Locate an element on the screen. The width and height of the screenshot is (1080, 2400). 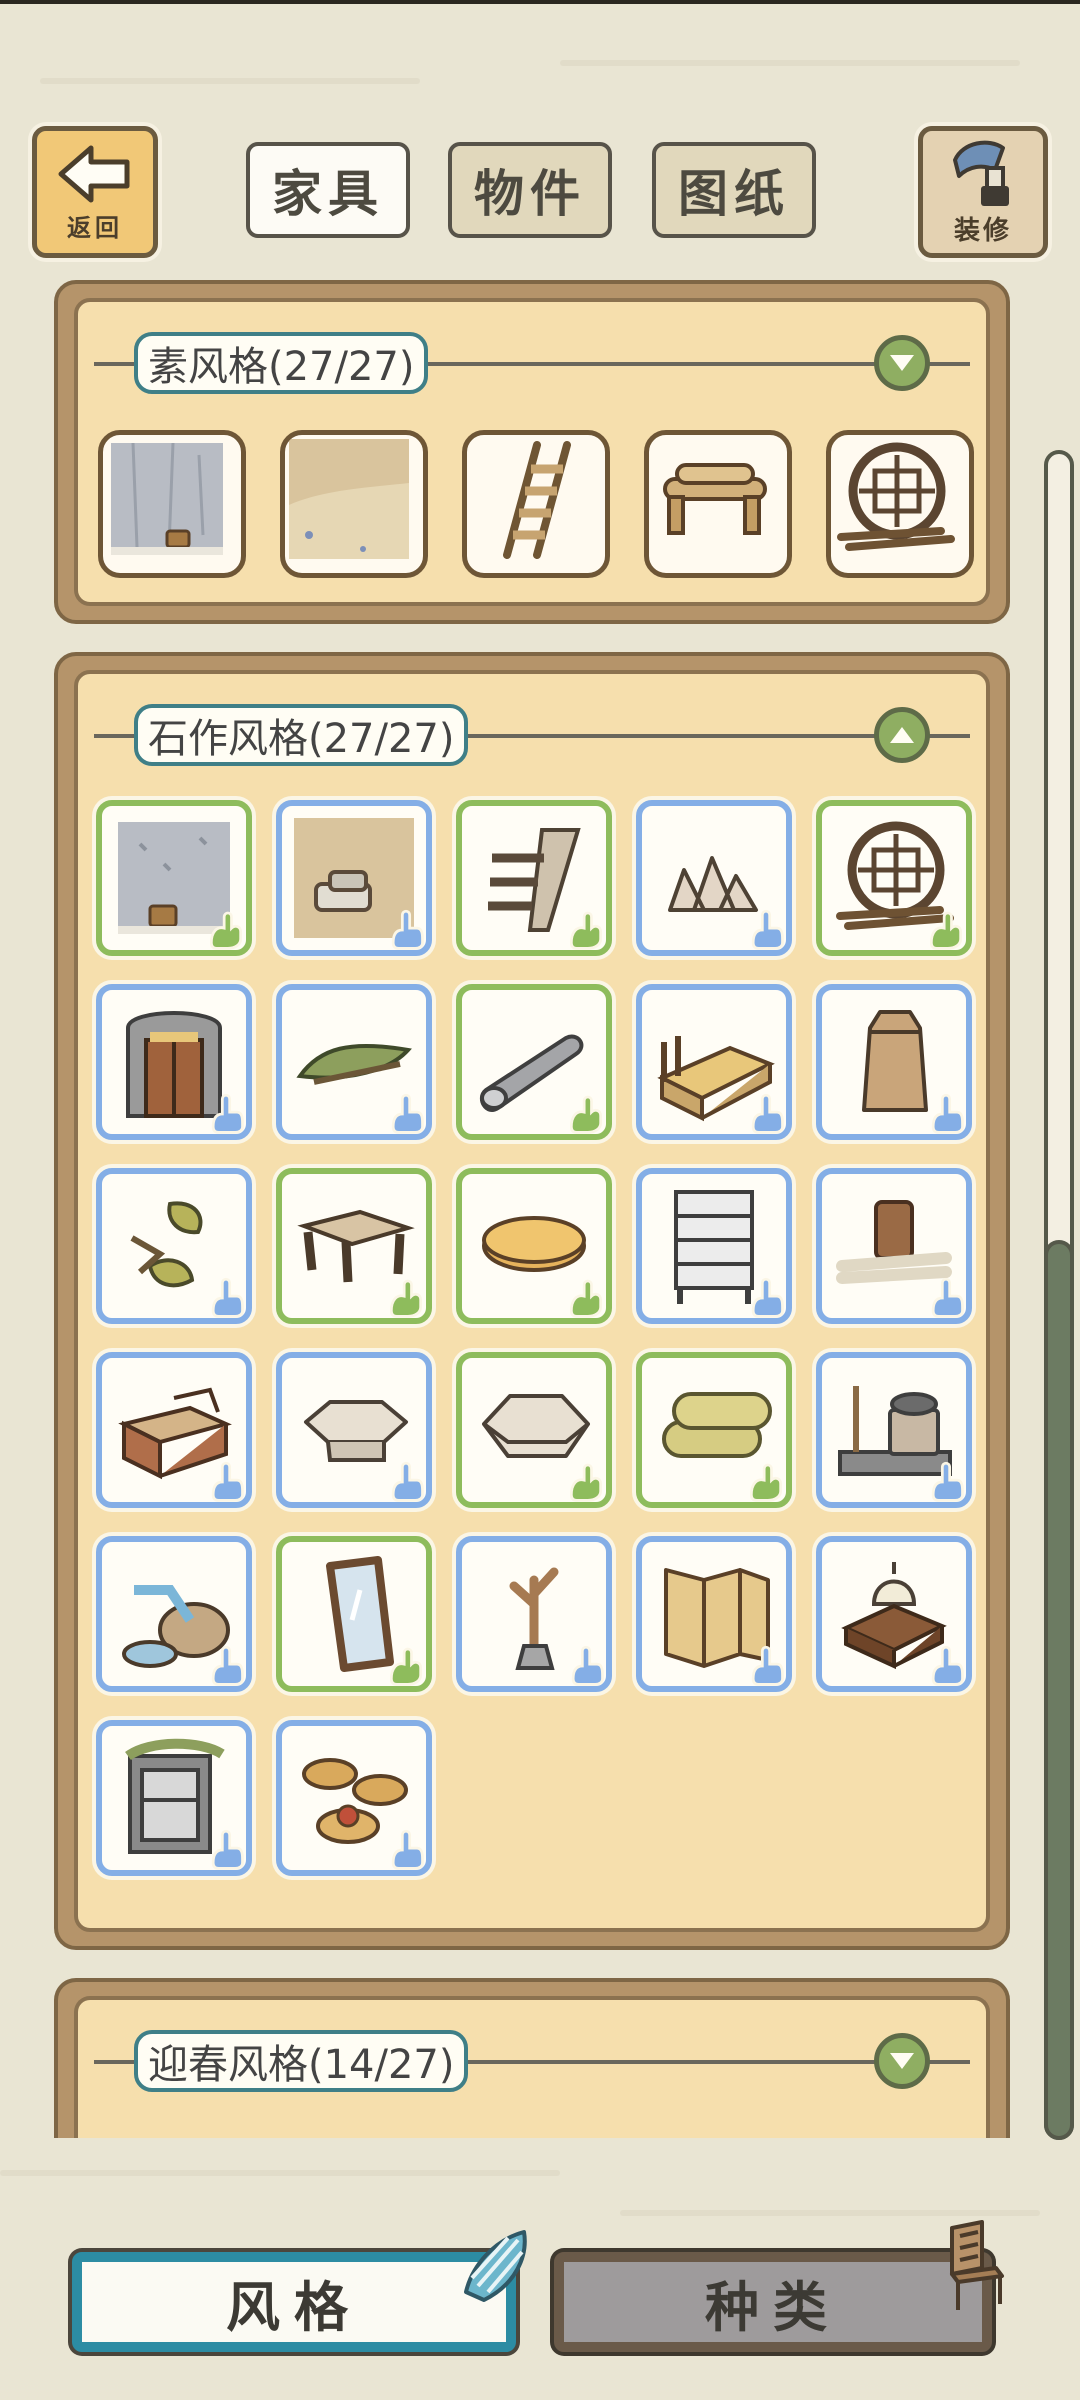
category-label: 种类 is located at coordinates (773, 2307).